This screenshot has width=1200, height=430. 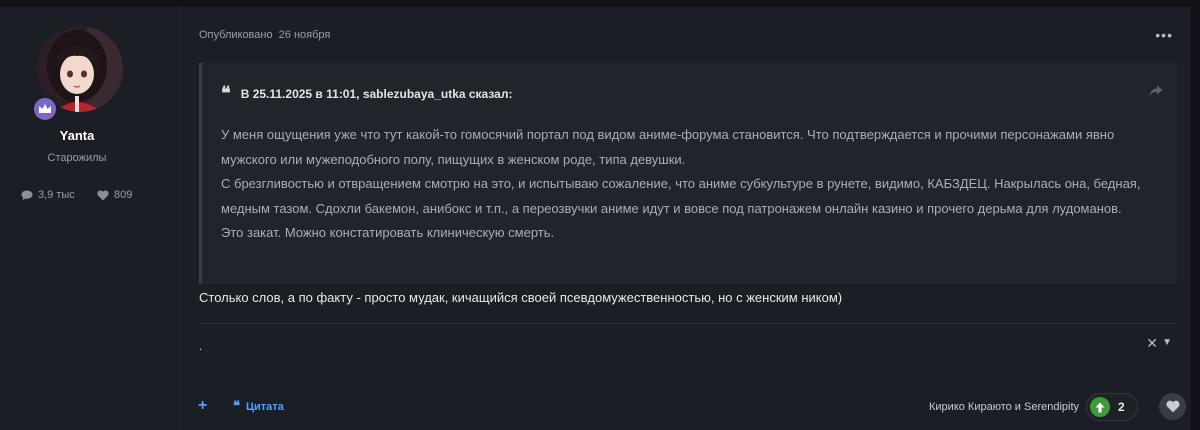 What do you see at coordinates (1121, 407) in the screenshot?
I see `reaction-count: 2` at bounding box center [1121, 407].